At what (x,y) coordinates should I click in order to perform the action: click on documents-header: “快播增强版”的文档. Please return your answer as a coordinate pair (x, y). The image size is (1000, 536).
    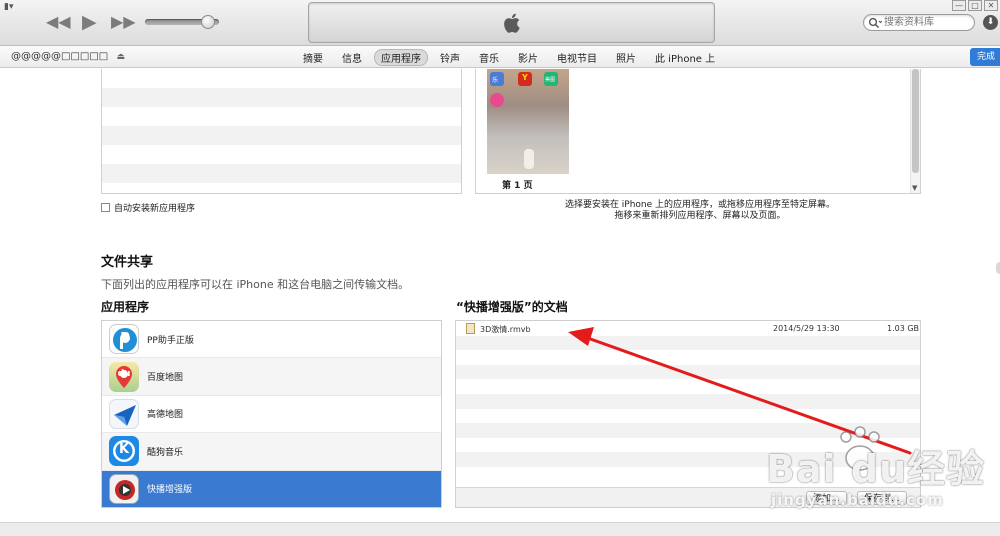
    Looking at the image, I should click on (512, 307).